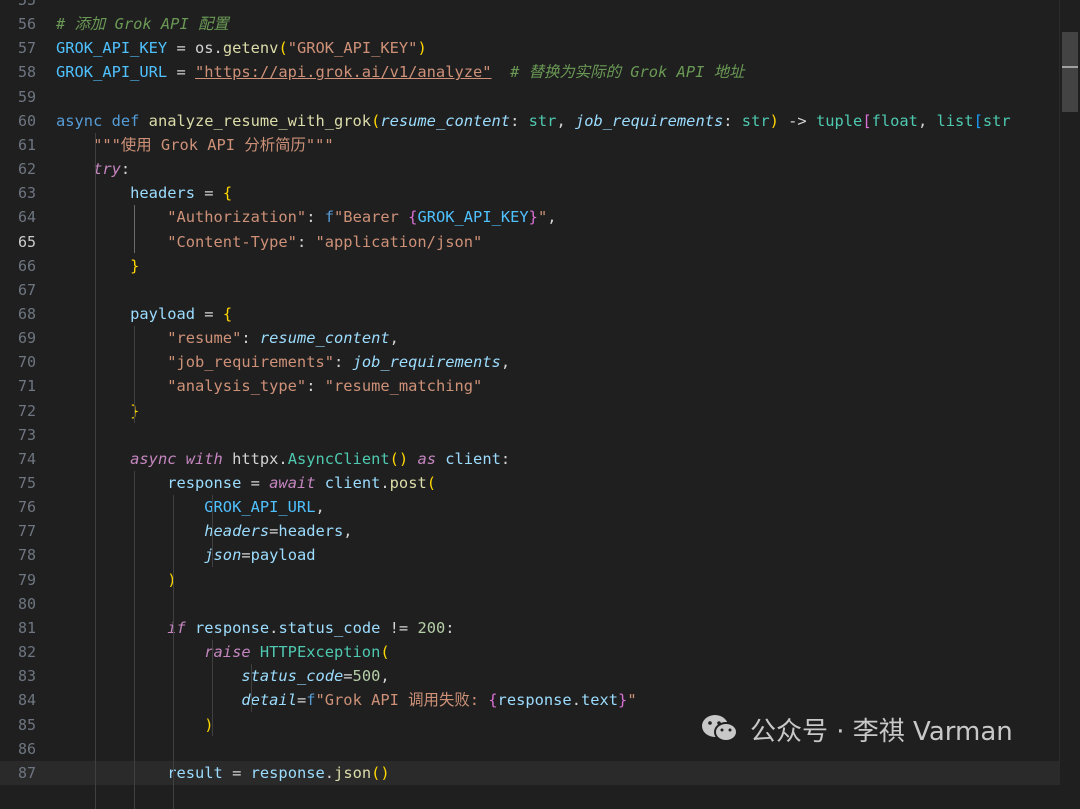 The image size is (1080, 809). I want to click on watermark: 公众号 · 李祺 Varman, so click(856, 729).